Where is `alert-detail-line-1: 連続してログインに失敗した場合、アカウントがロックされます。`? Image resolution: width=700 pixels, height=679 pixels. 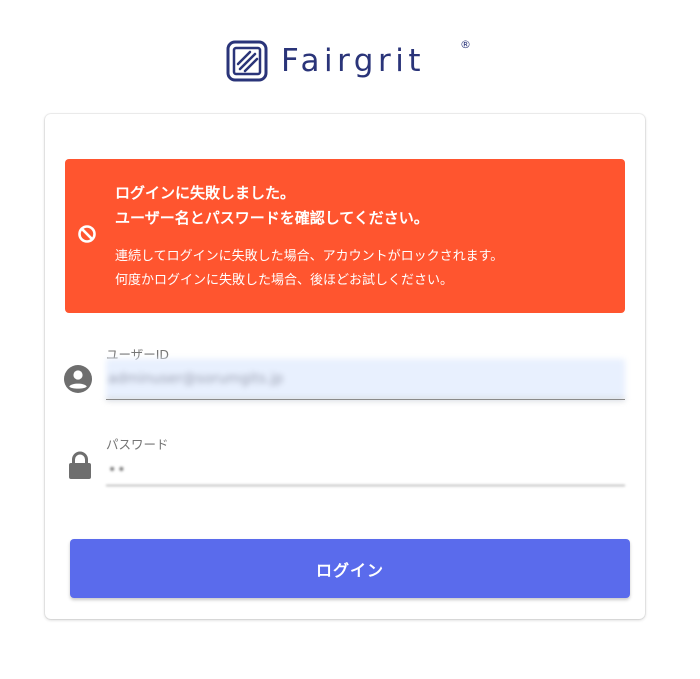 alert-detail-line-1: 連続してログインに失敗した場合、アカウントがロックされます。 is located at coordinates (309, 256).